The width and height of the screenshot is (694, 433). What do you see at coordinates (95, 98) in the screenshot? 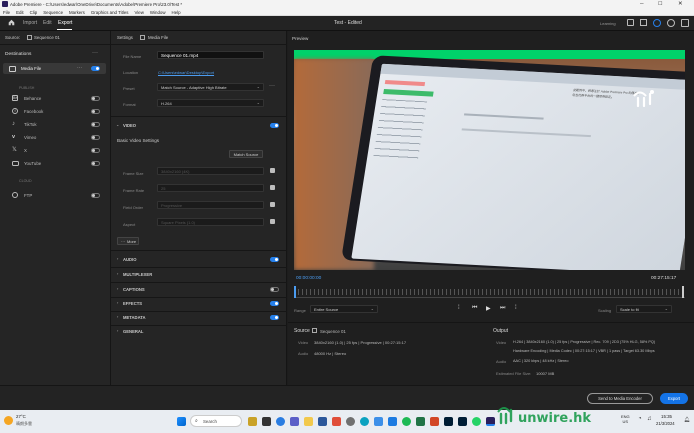
I see `behance-toggle` at bounding box center [95, 98].